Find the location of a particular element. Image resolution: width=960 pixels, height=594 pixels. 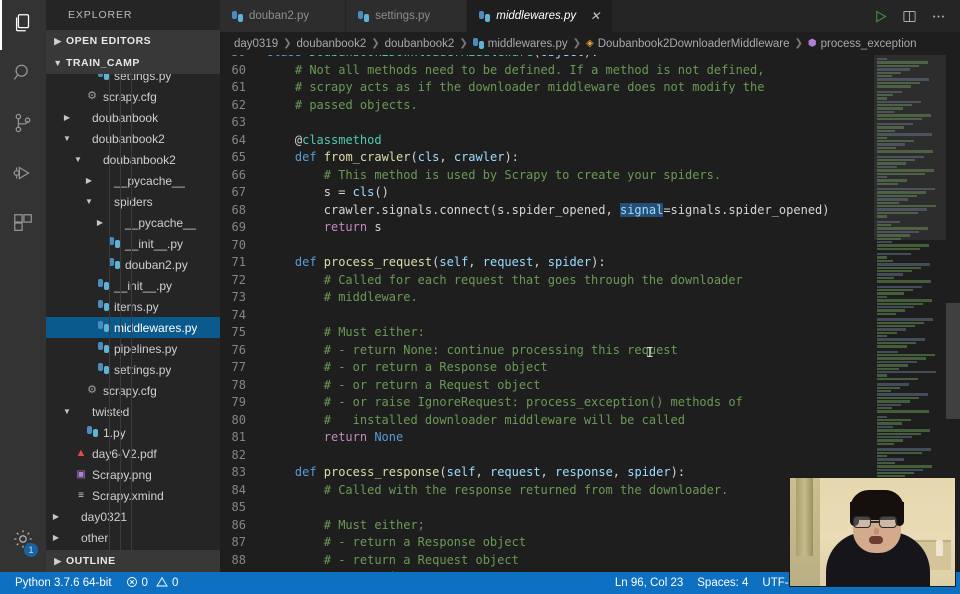

more-actions-button is located at coordinates (938, 16).